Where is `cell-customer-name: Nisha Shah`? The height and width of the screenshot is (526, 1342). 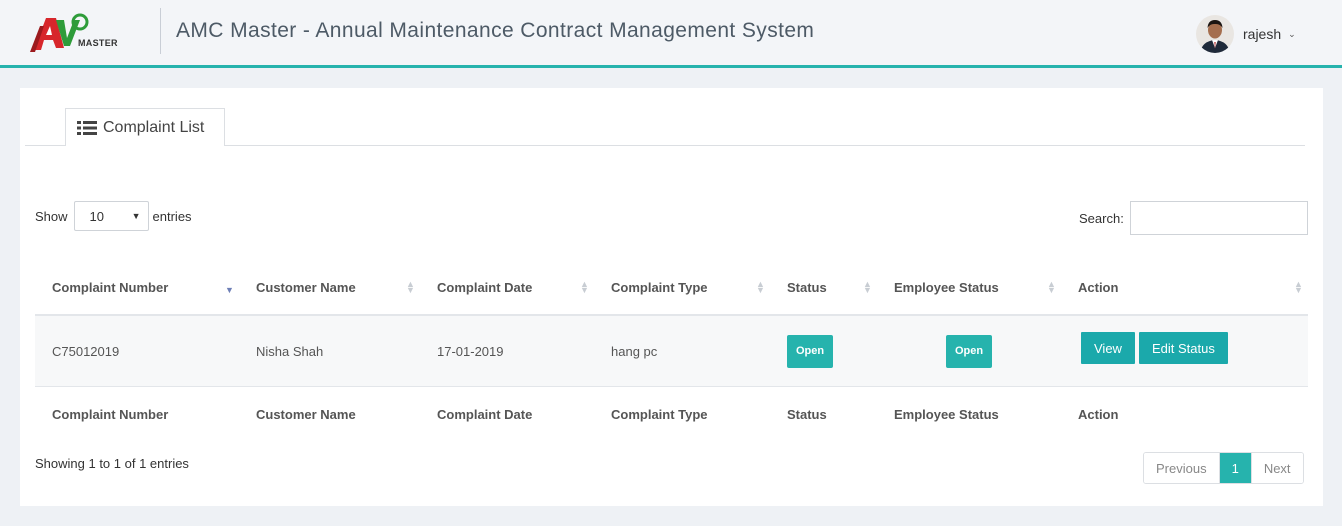
cell-customer-name: Nisha Shah is located at coordinates (290, 351).